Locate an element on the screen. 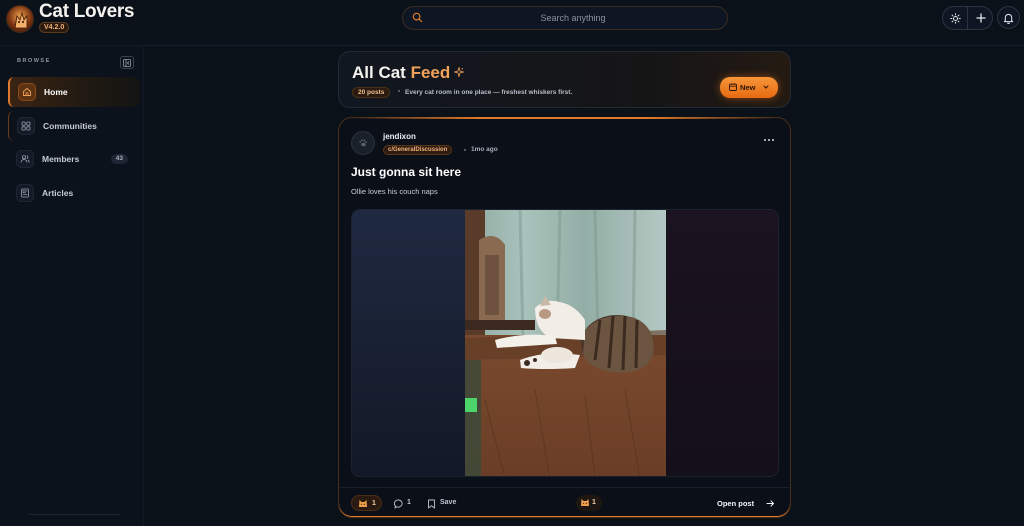 Image resolution: width=1024 pixels, height=526 pixels. calendar-icon is located at coordinates (733, 87).